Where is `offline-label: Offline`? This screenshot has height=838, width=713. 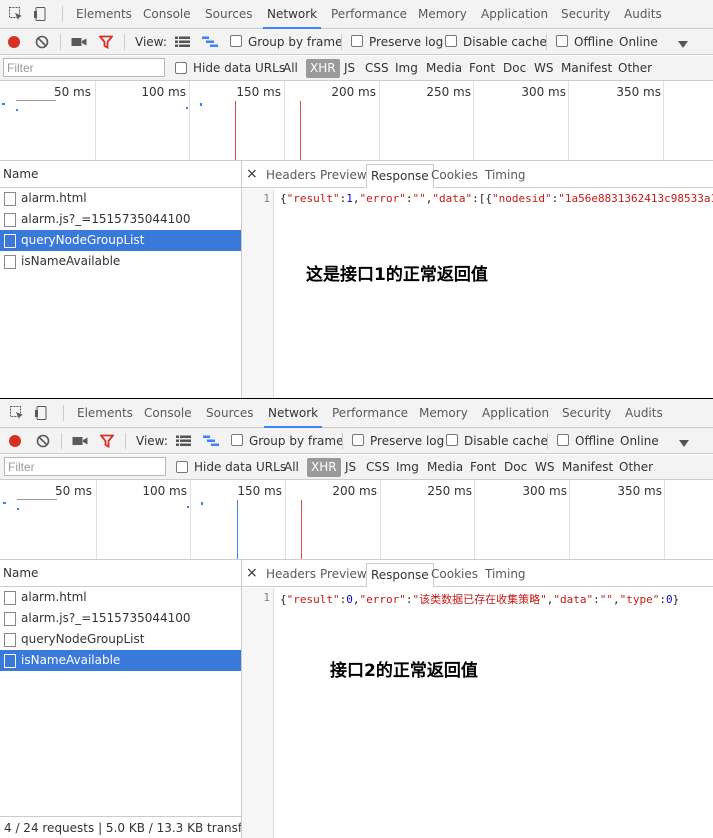 offline-label: Offline is located at coordinates (594, 441).